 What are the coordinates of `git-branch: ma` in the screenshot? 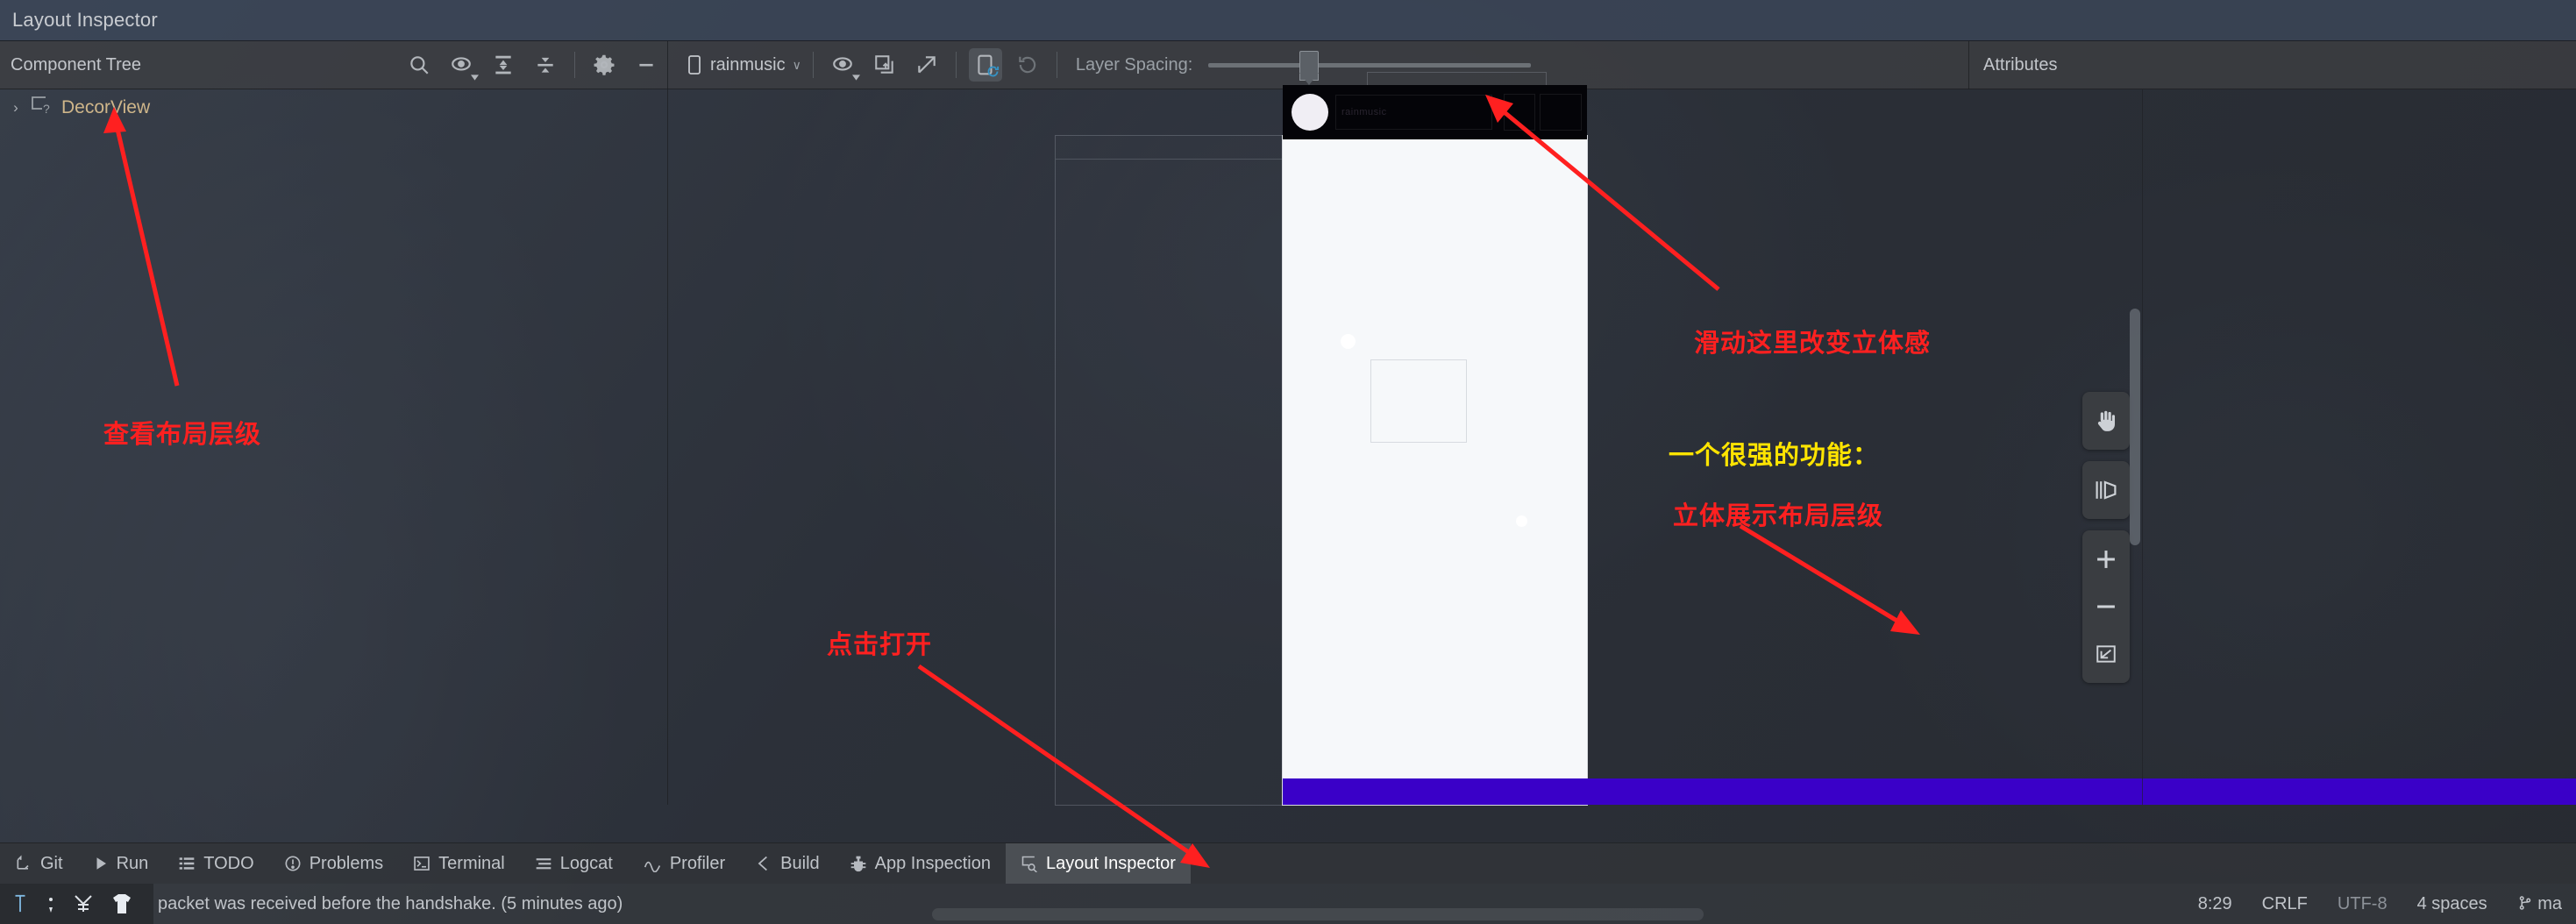 It's located at (2539, 904).